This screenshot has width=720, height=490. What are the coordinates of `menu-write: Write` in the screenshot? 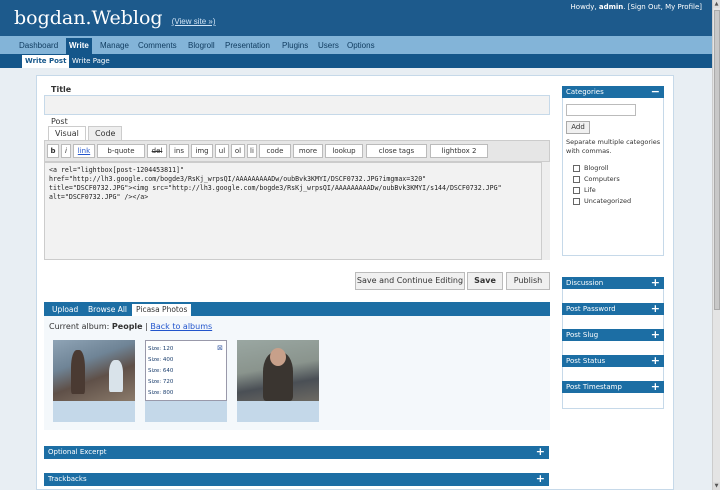 It's located at (79, 46).